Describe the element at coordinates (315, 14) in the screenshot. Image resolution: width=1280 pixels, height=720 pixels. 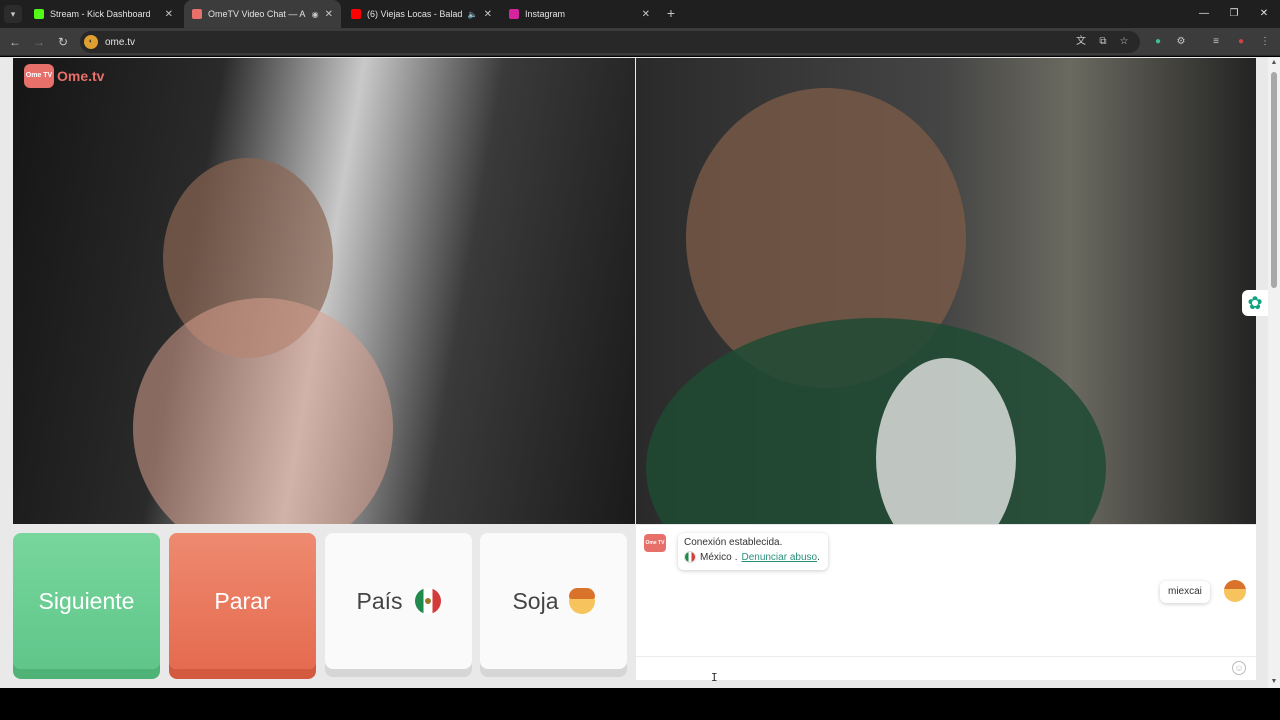
I see `recording-icon: ◉` at that location.